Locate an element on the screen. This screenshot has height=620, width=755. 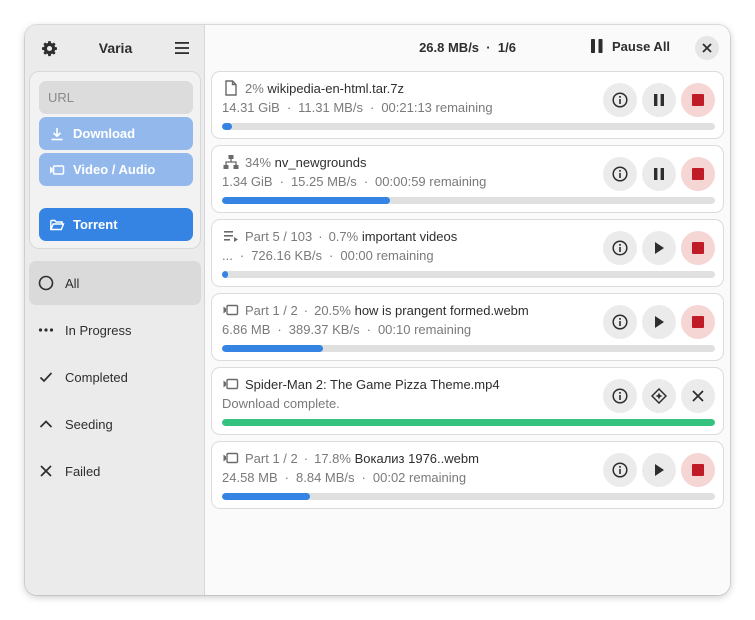
file-icon is located at coordinates (231, 88).